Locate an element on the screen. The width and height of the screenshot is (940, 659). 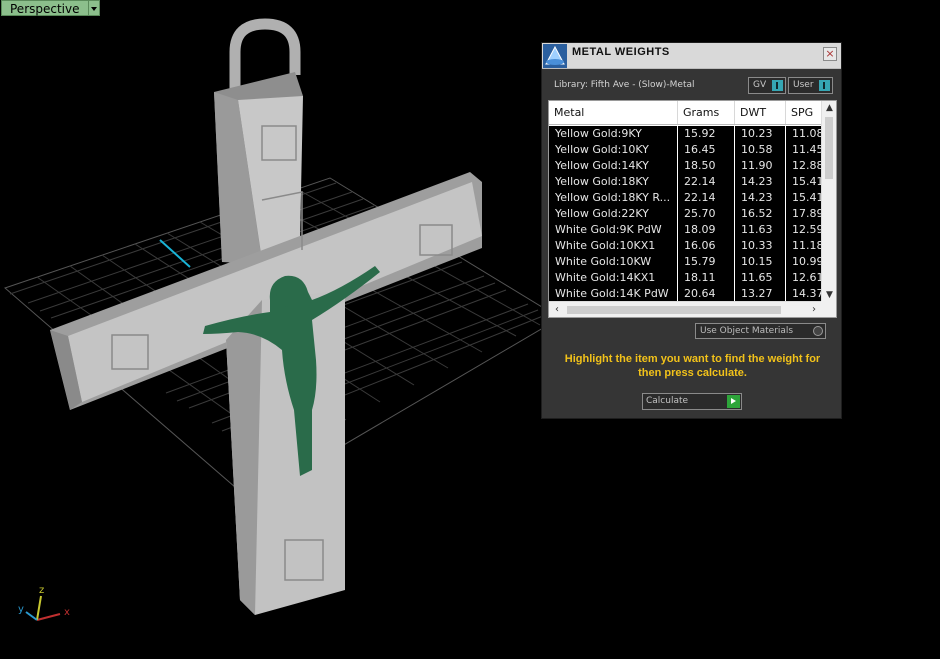
table-row: White Gold:14KX1 18.11 11.65 12.61 is located at coordinates (685, 278).